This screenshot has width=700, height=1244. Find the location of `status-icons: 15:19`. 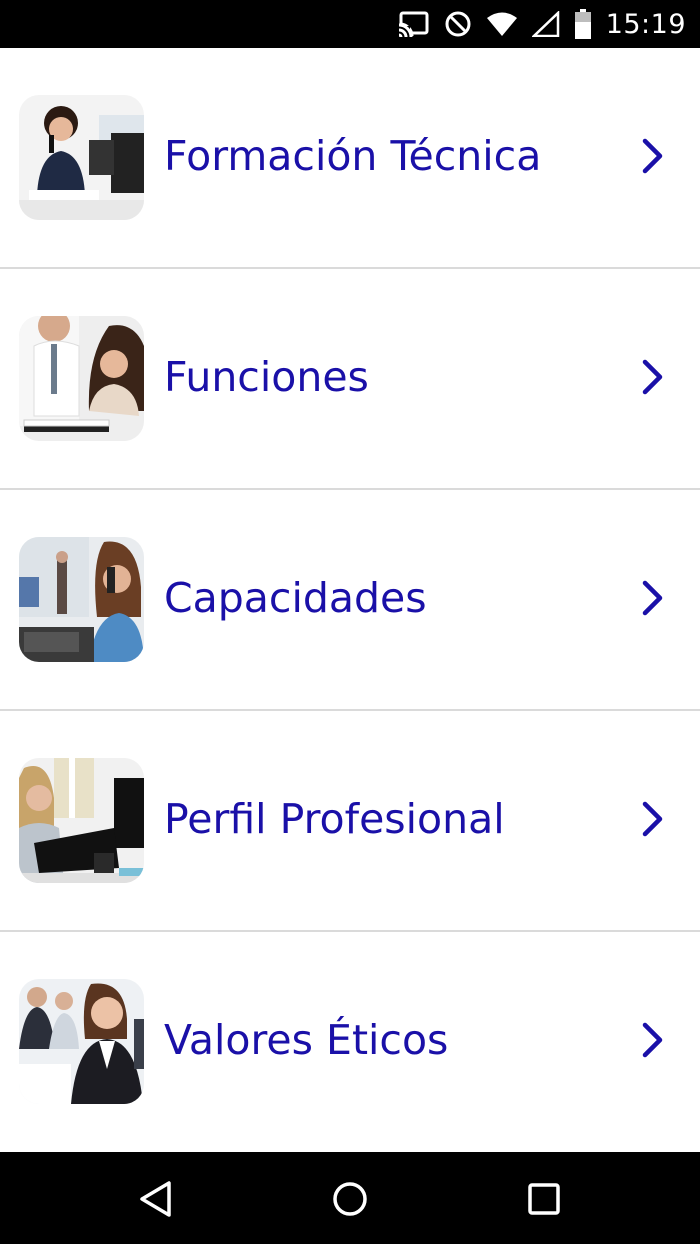

status-icons: 15:19 is located at coordinates (541, 24).